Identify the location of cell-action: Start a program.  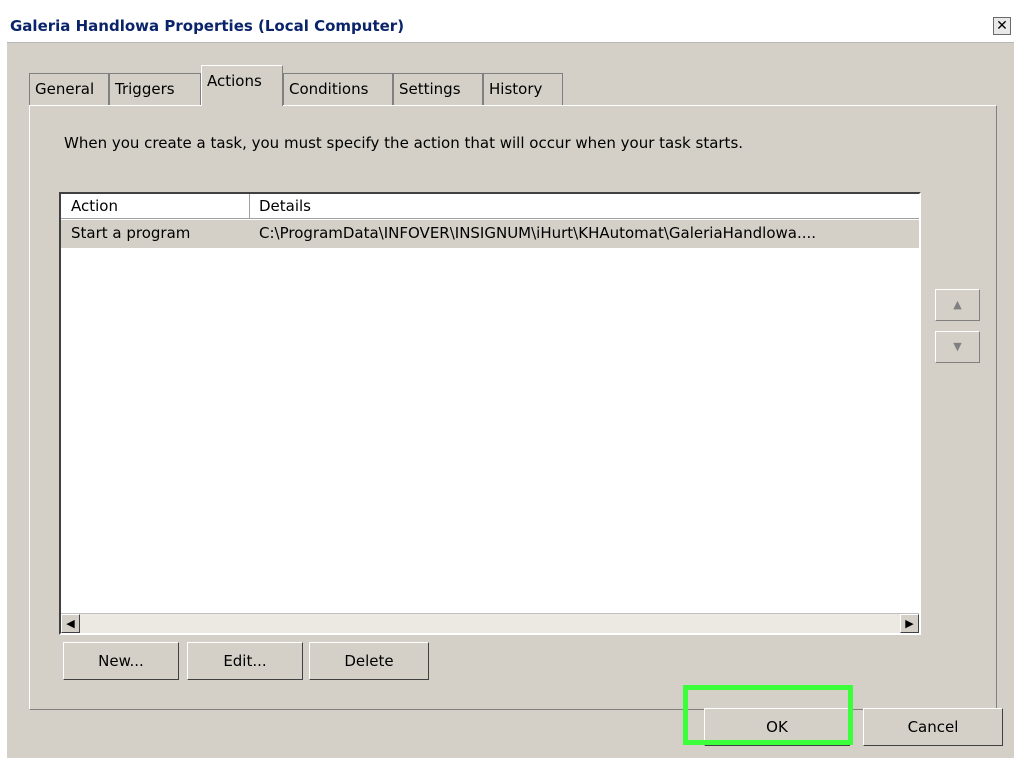
(131, 233).